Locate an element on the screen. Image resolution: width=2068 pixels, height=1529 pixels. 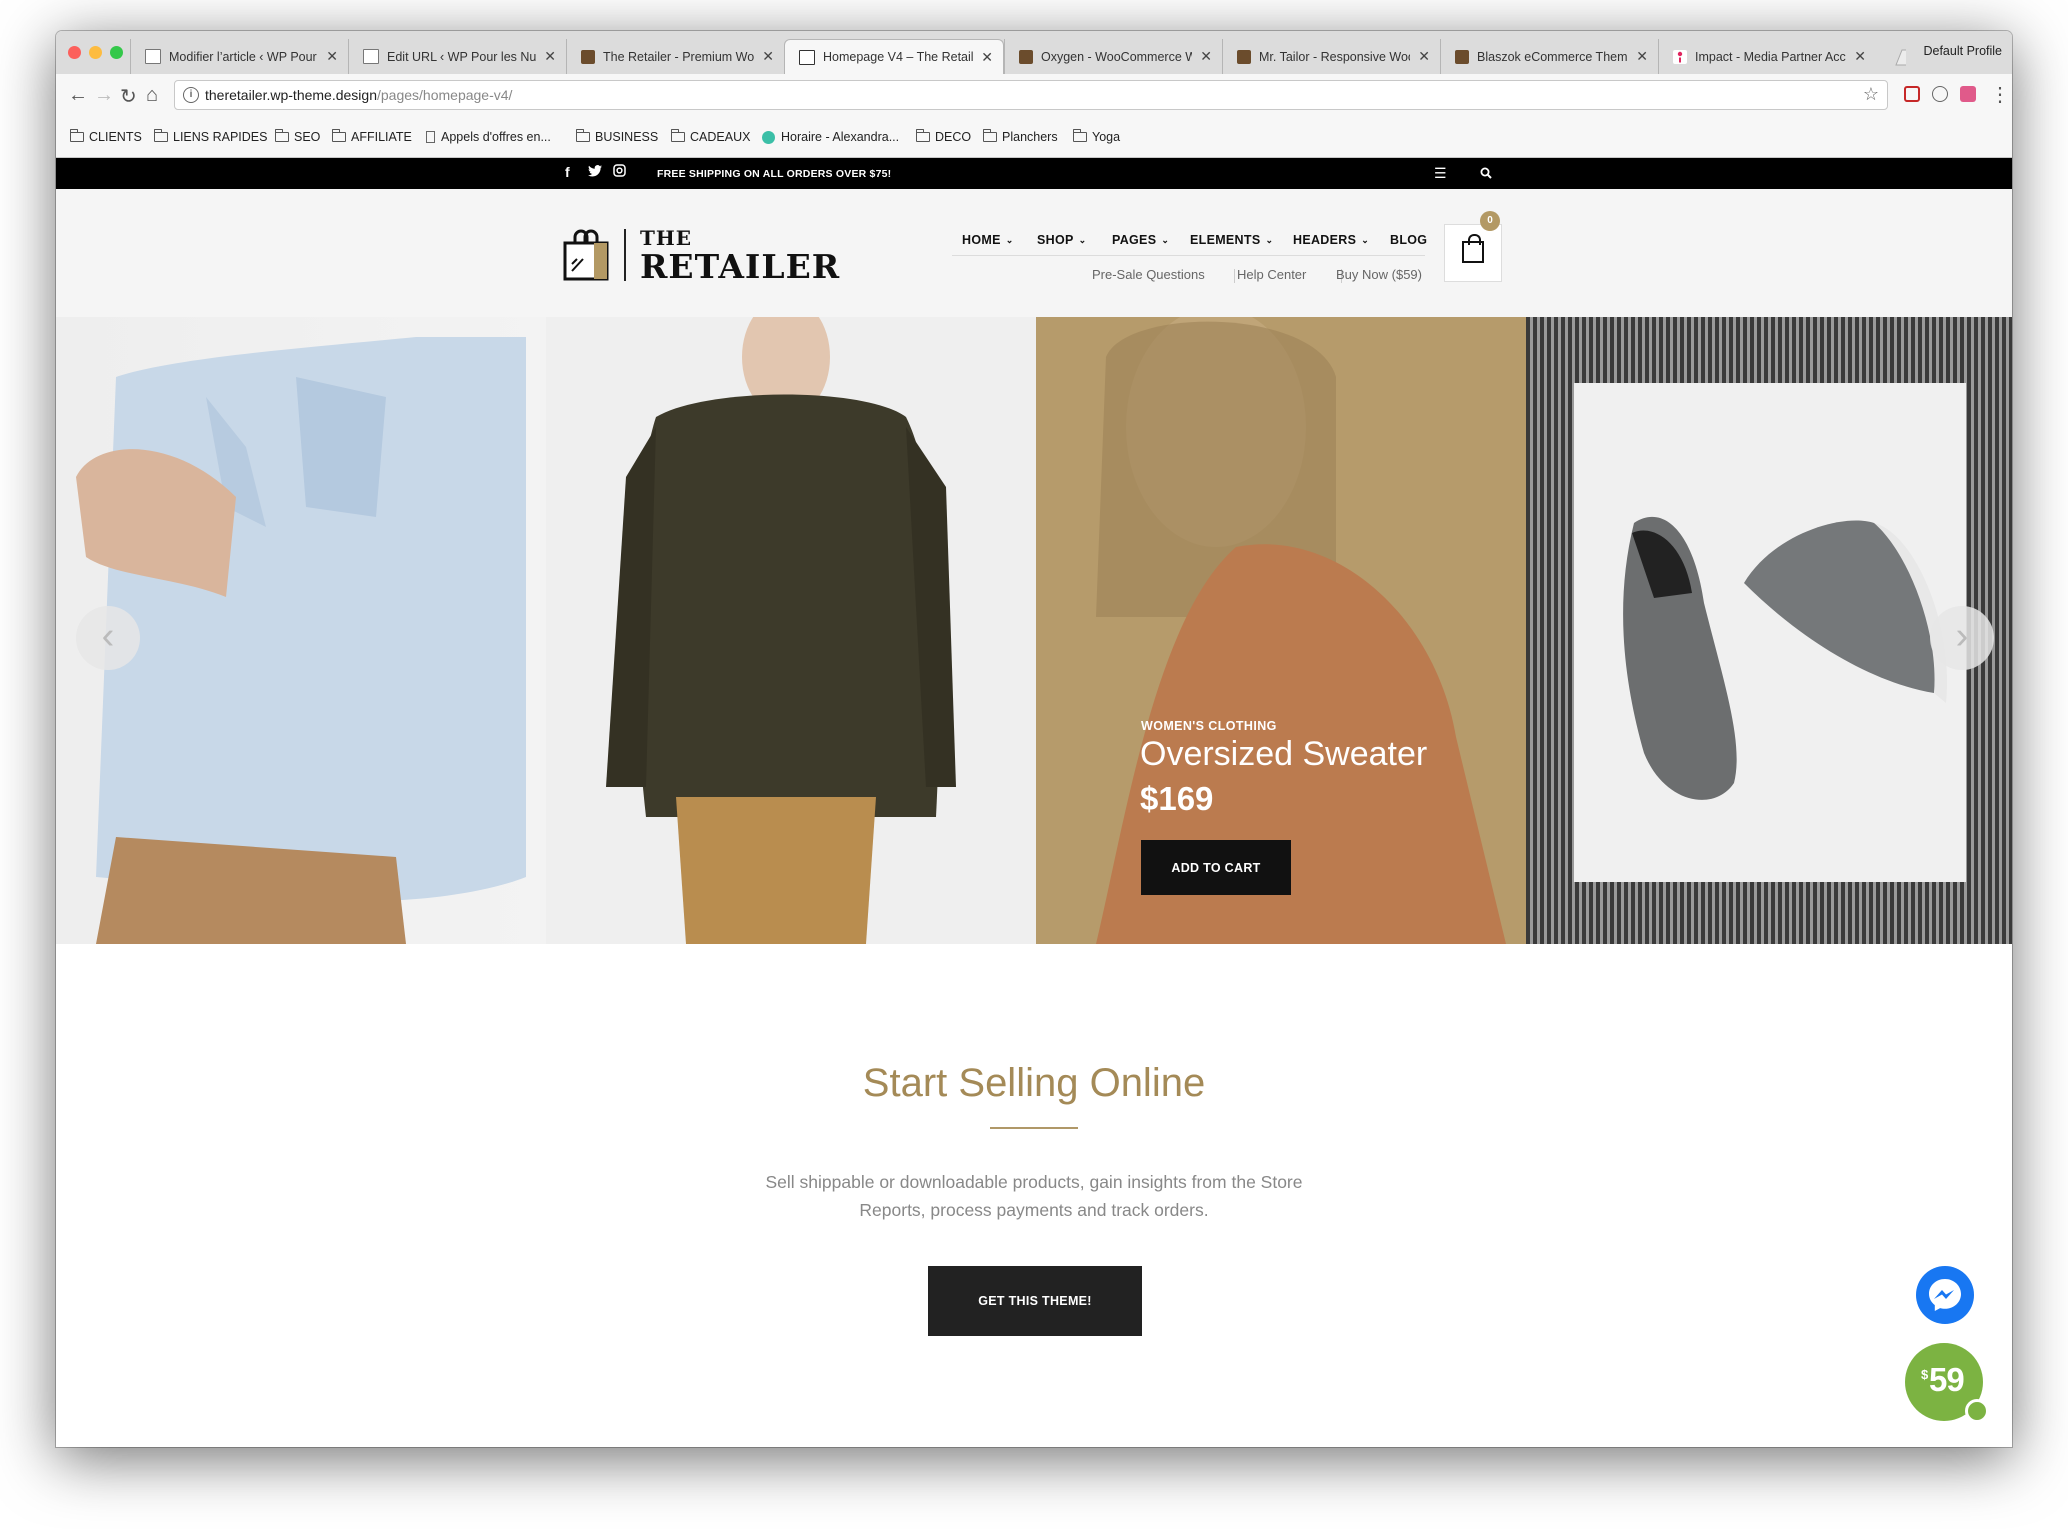
tab-title: Impact - Media Partner Acce is located at coordinates (1771, 56).